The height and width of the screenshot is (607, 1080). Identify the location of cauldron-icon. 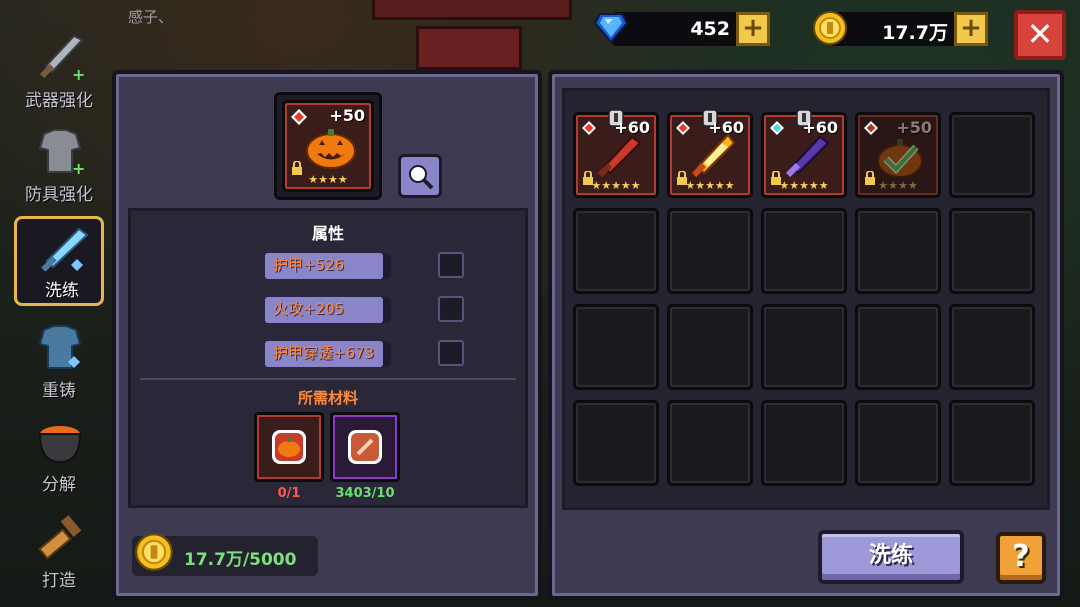
(60, 445).